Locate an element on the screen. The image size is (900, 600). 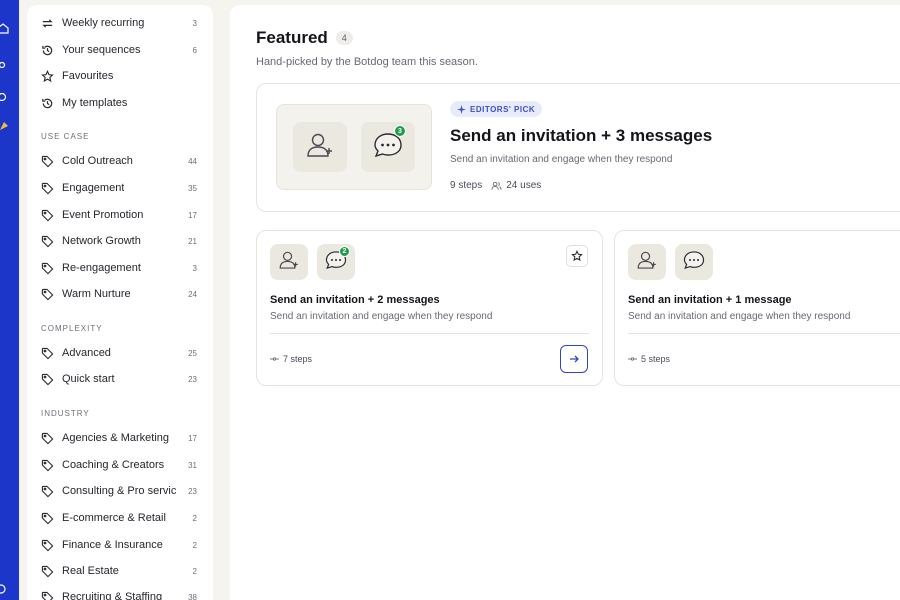
sidebar-item-label: Real Estate is located at coordinates (90, 571).